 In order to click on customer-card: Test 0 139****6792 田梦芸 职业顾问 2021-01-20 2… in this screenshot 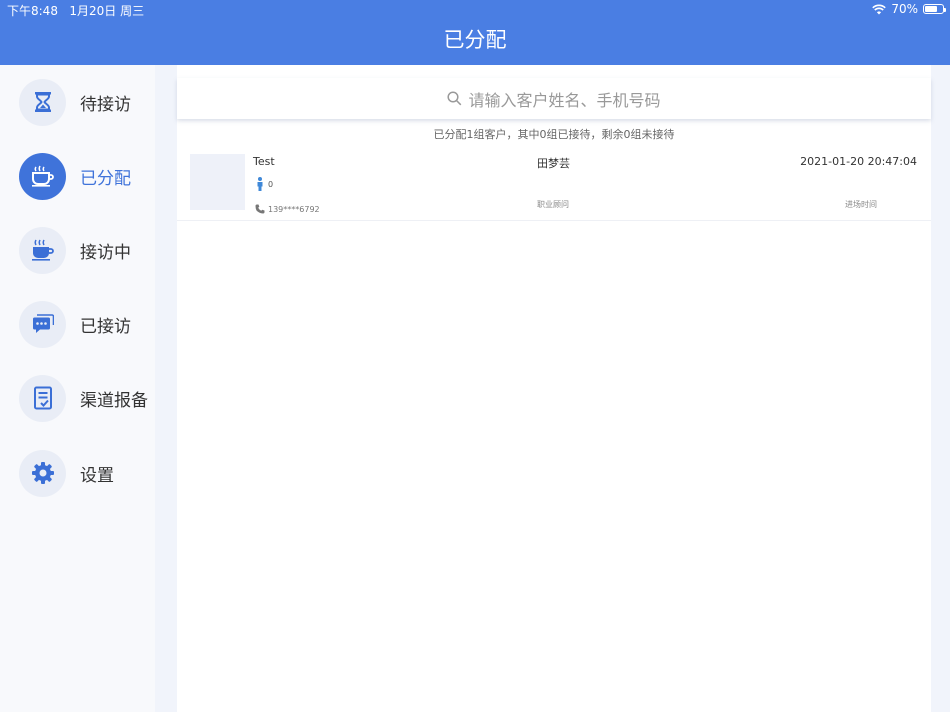, I will do `click(554, 184)`.